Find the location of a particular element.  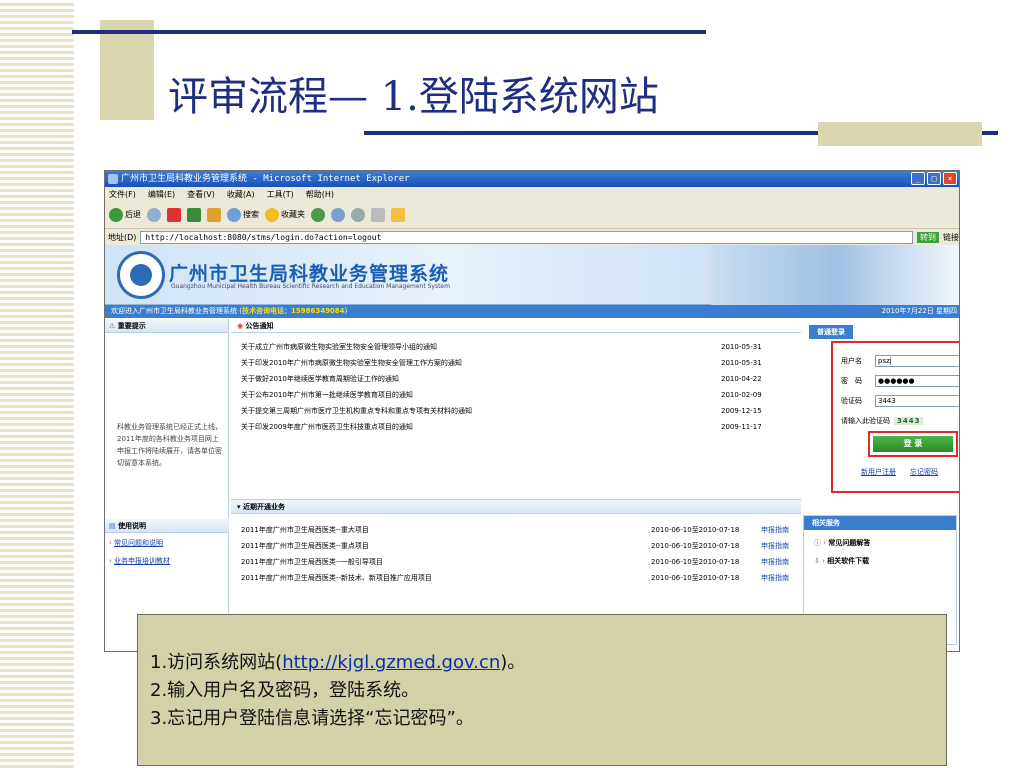

menu-favorites: 收藏(A) is located at coordinates (241, 194).